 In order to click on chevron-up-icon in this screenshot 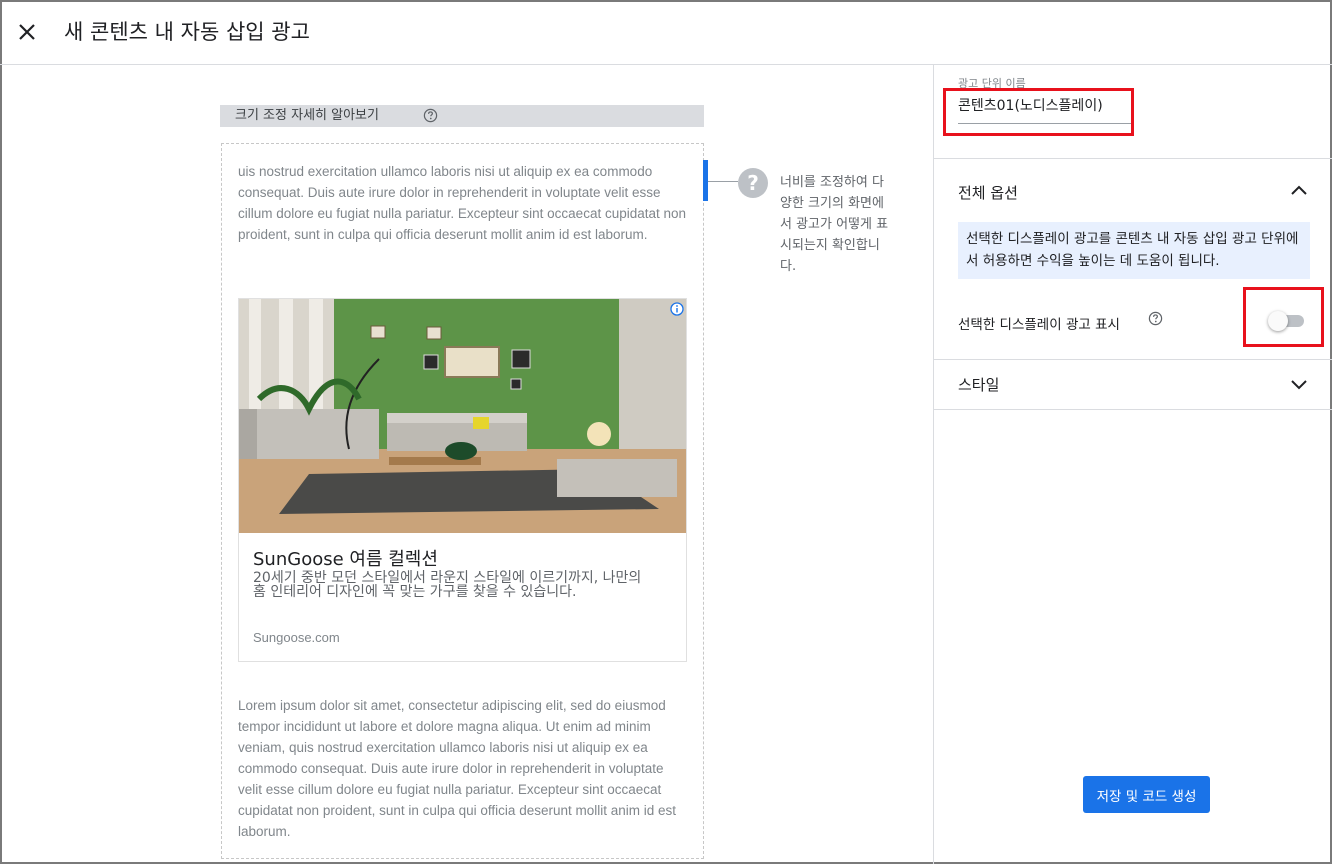, I will do `click(1299, 191)`.